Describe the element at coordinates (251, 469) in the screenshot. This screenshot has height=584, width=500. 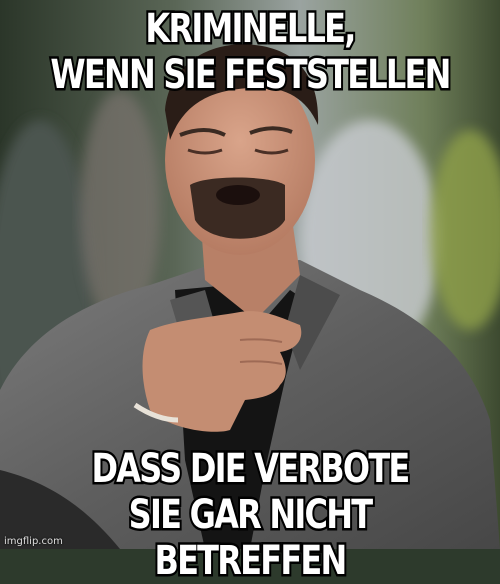
I see `bottom-caption-line-1: DASS DIE VERBOTE` at that location.